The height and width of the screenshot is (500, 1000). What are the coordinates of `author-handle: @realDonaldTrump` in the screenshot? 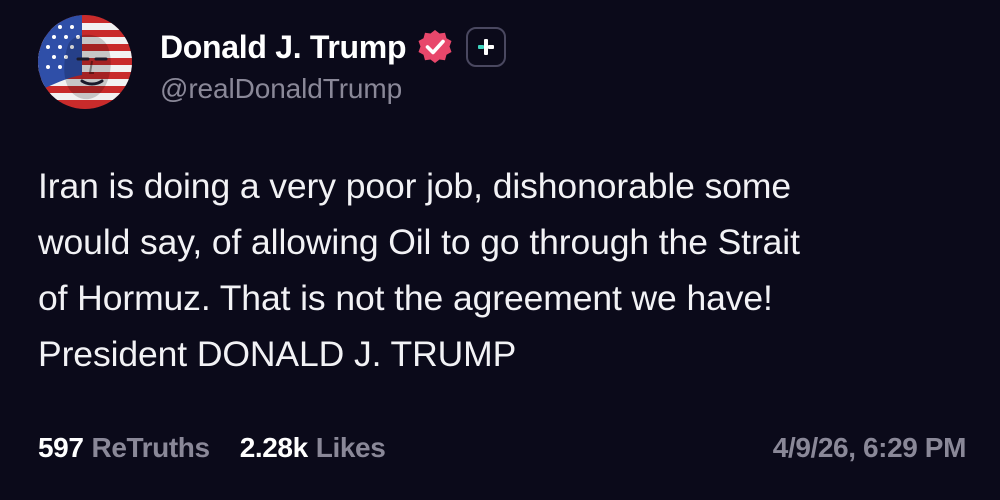 It's located at (333, 89).